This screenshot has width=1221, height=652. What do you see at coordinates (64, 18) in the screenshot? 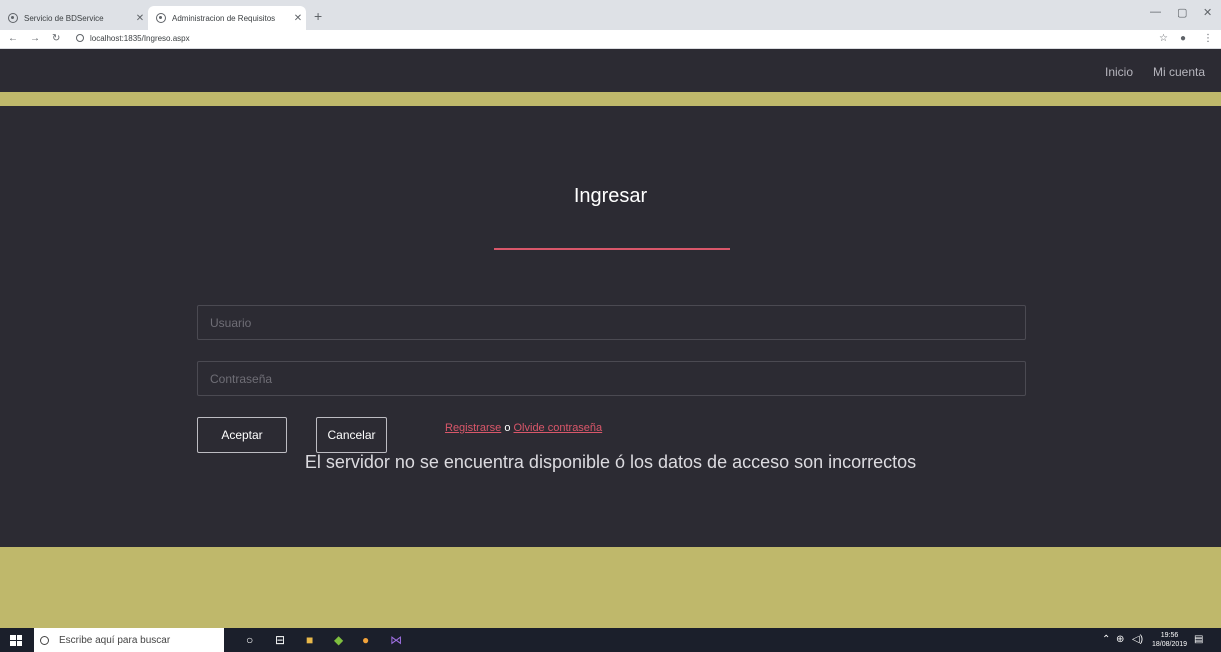
I see `tab-title: Servicio de BDService` at bounding box center [64, 18].